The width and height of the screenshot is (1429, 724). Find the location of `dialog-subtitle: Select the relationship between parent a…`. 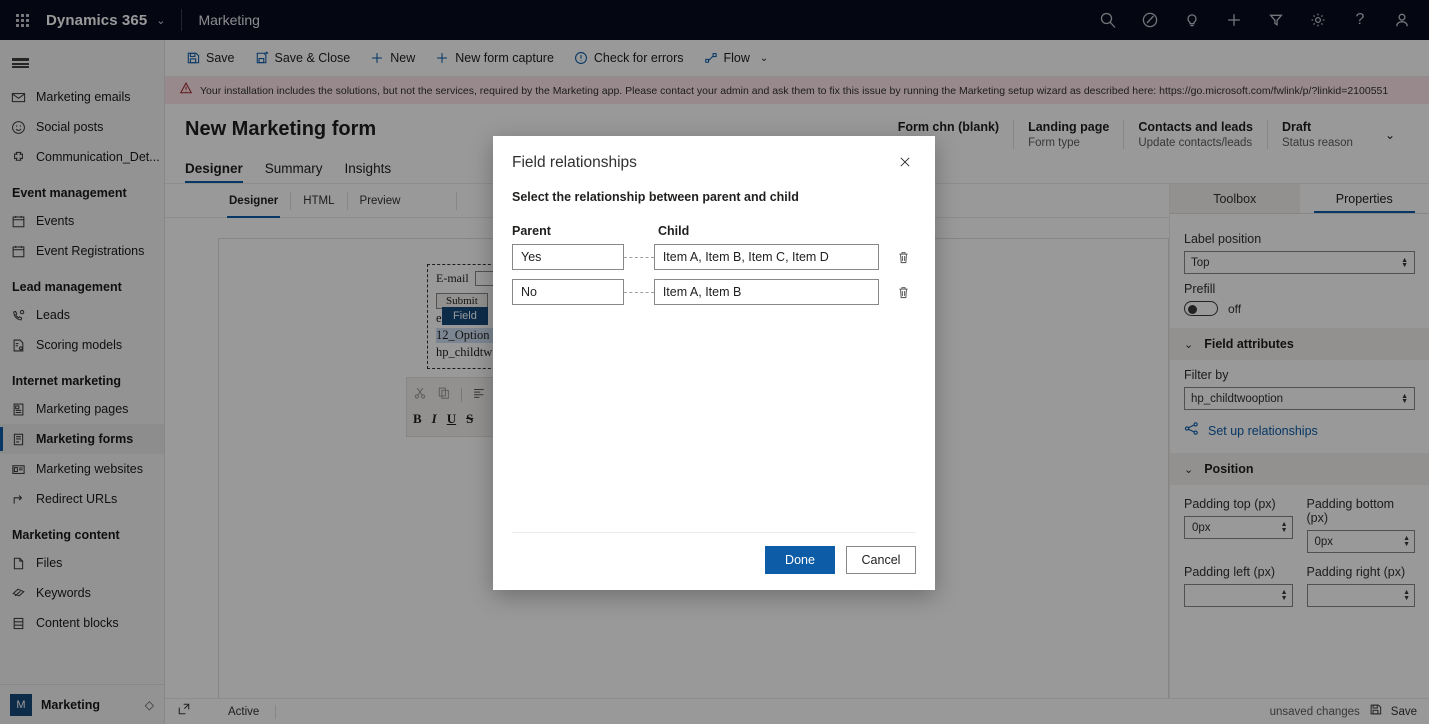

dialog-subtitle: Select the relationship between parent a… is located at coordinates (655, 197).